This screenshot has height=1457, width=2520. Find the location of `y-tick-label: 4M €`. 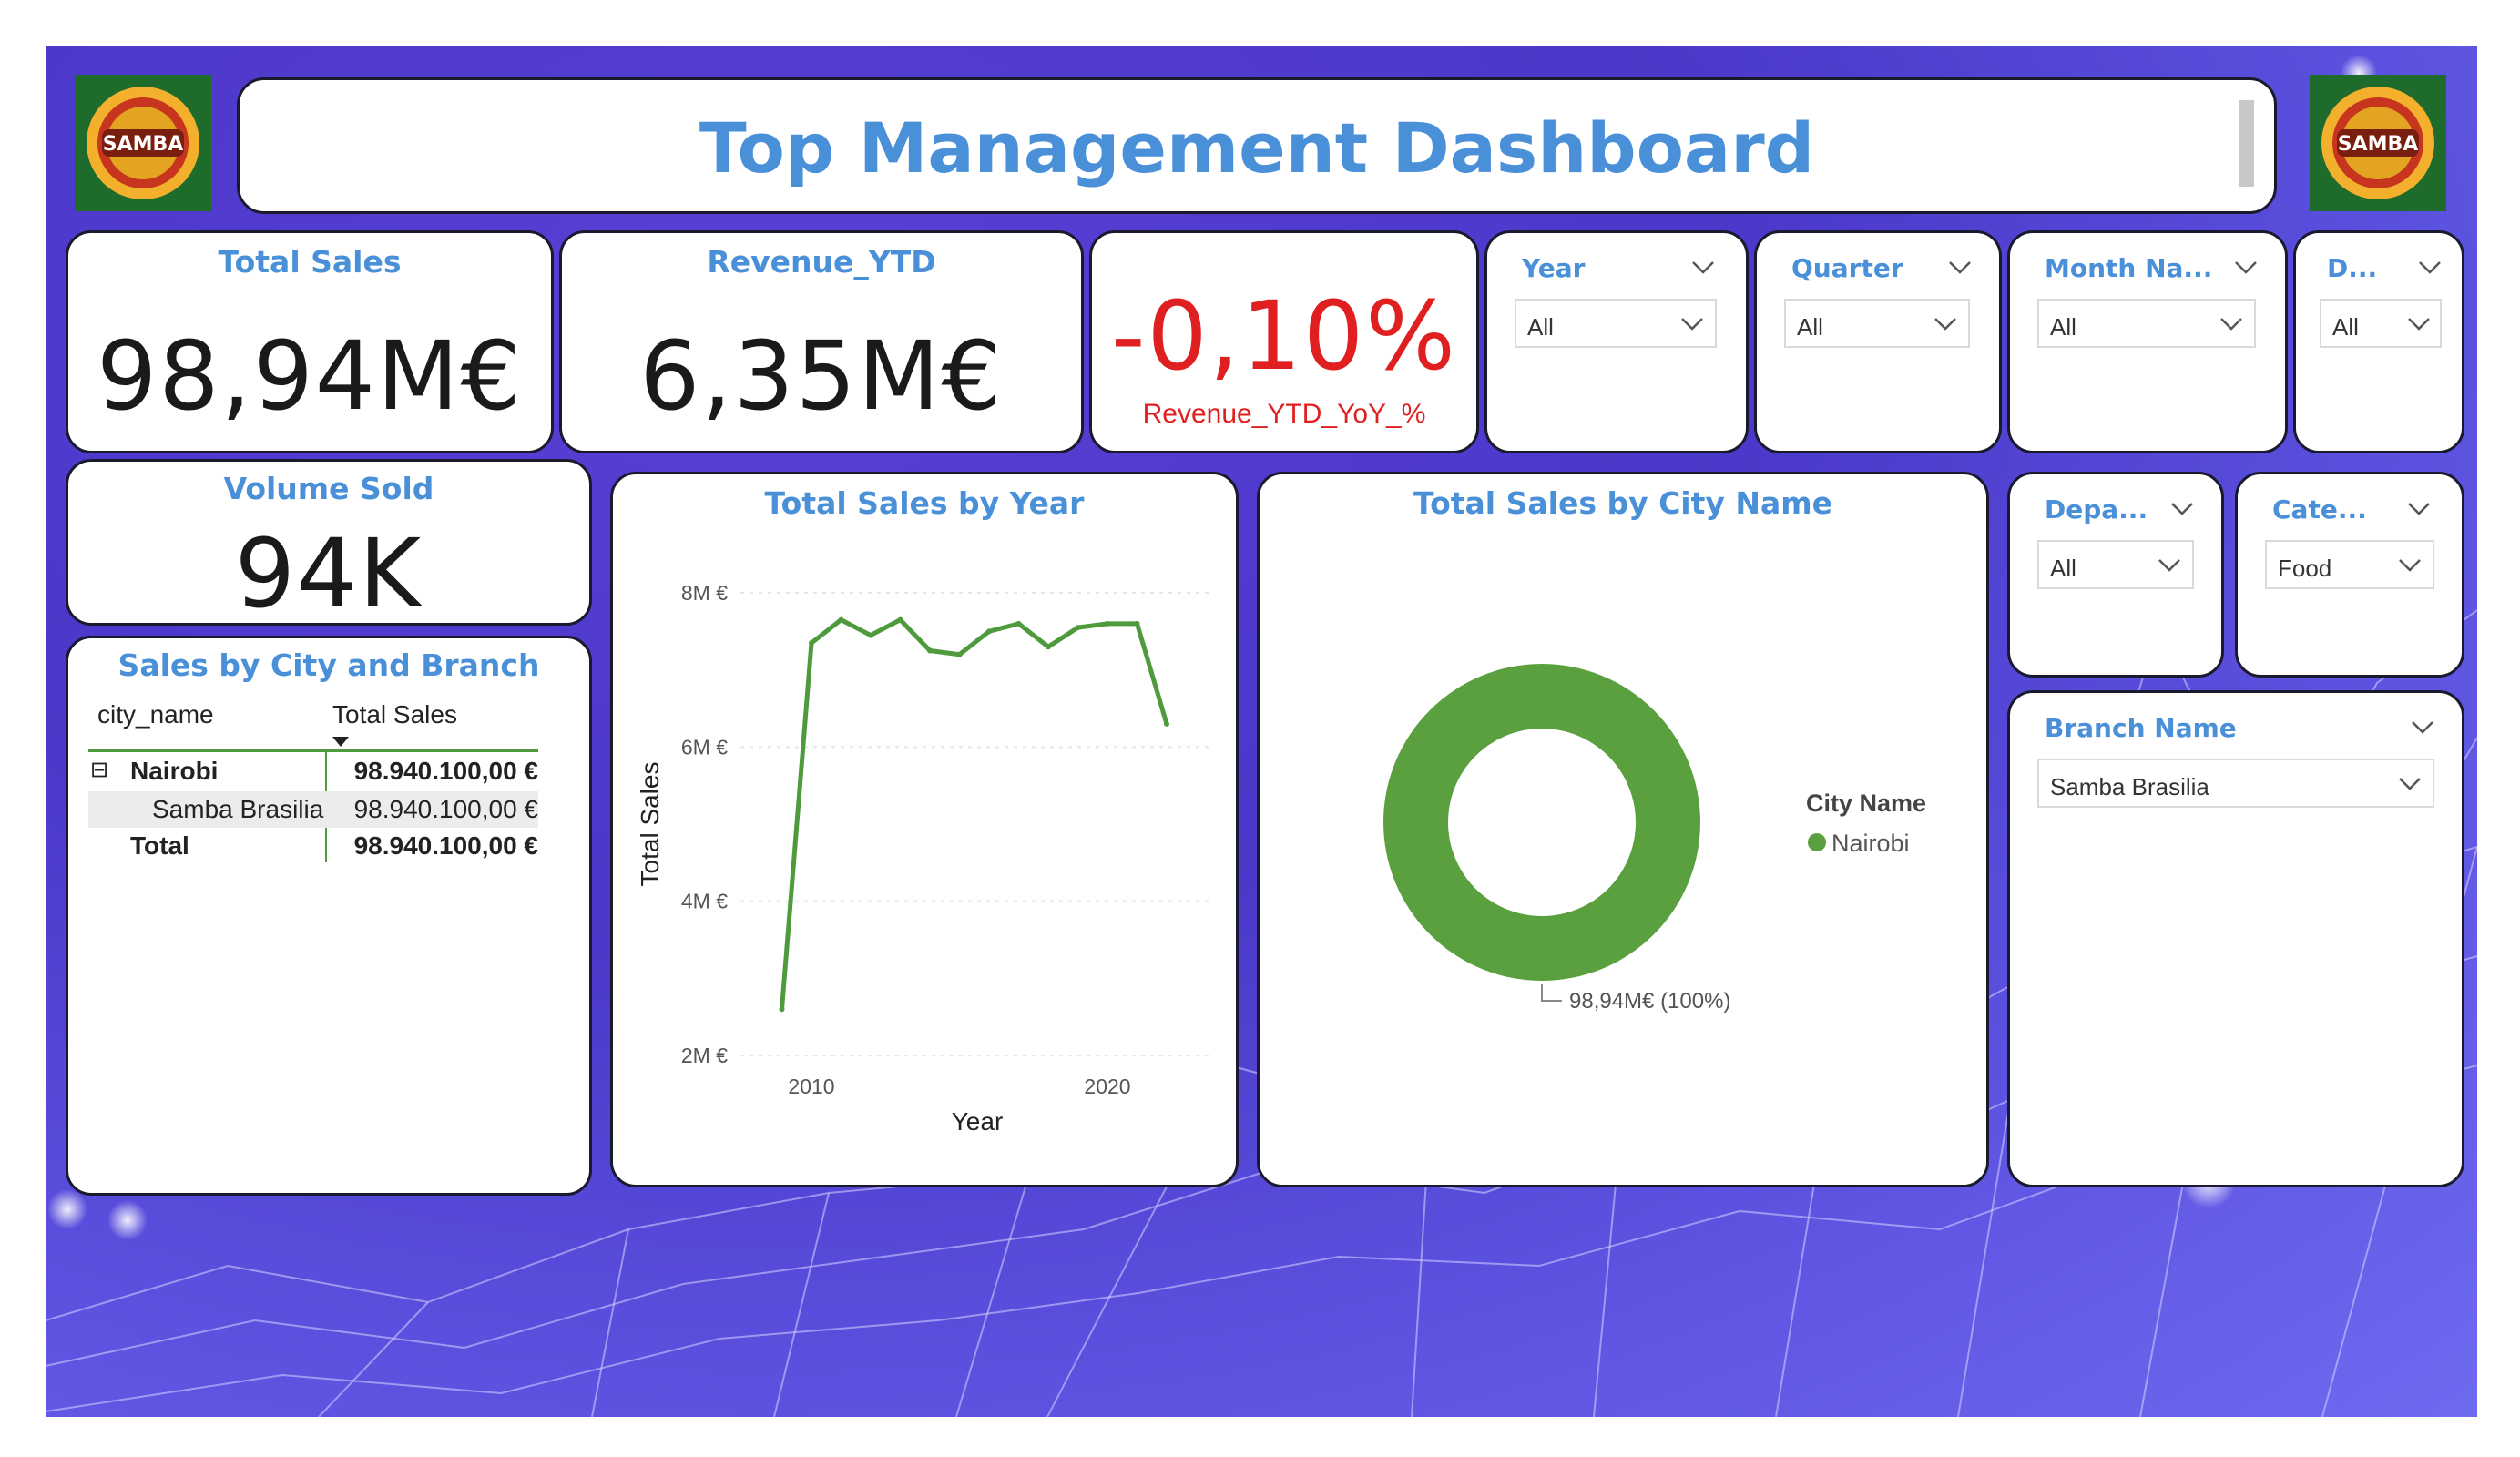

y-tick-label: 4M € is located at coordinates (704, 901).